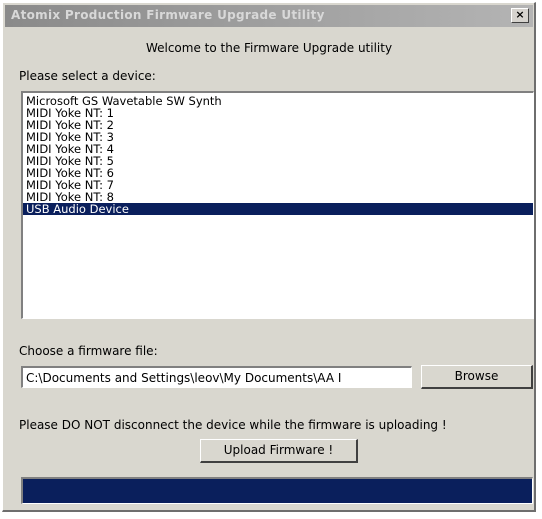 The width and height of the screenshot is (542, 519). Describe the element at coordinates (88, 351) in the screenshot. I see `firmware-file-label: Choose a firmware file:` at that location.